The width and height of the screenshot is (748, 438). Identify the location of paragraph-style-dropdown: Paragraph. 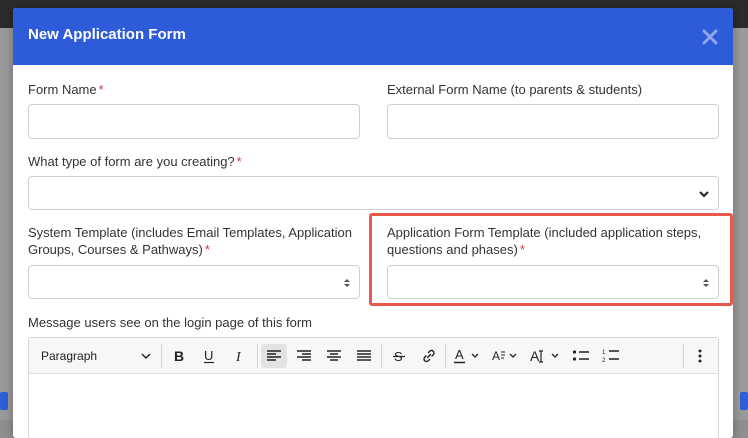
(96, 356).